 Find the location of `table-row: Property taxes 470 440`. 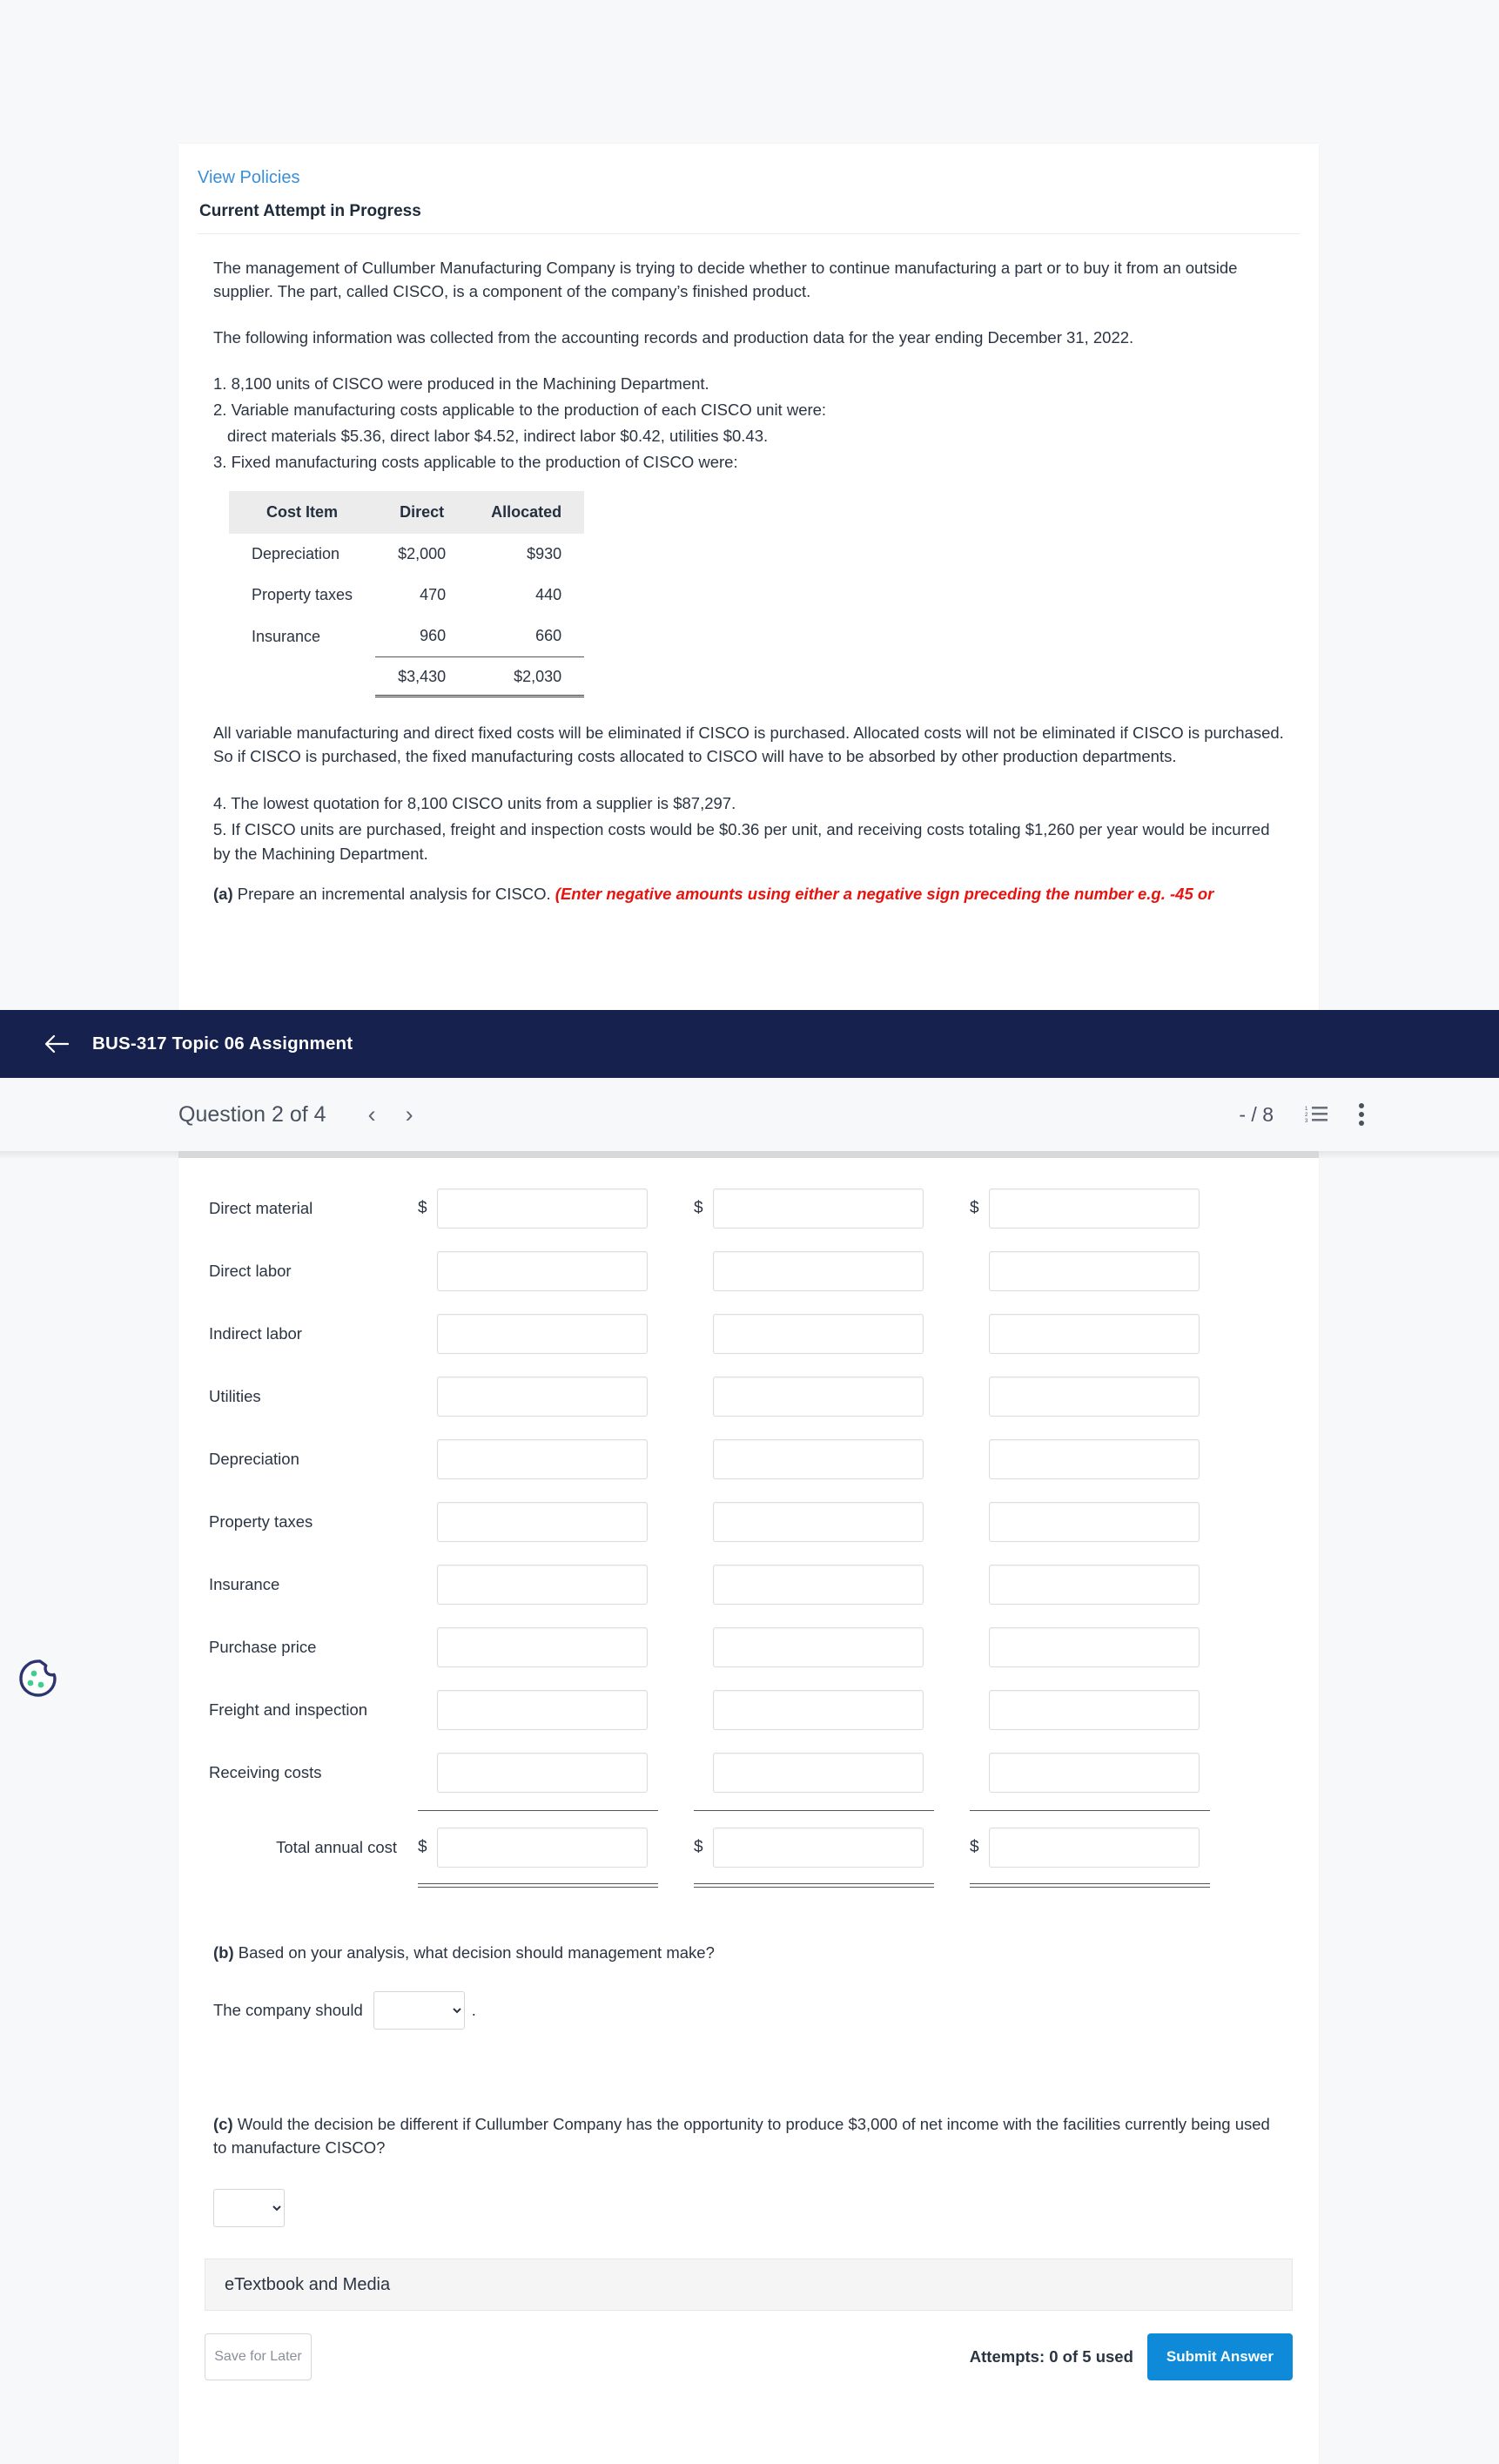

table-row: Property taxes 470 440 is located at coordinates (406, 595).